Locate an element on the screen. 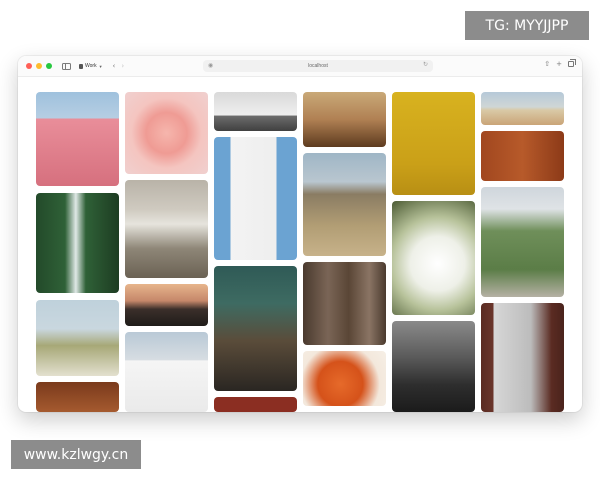  reload-icon: ↻ is located at coordinates (425, 64).